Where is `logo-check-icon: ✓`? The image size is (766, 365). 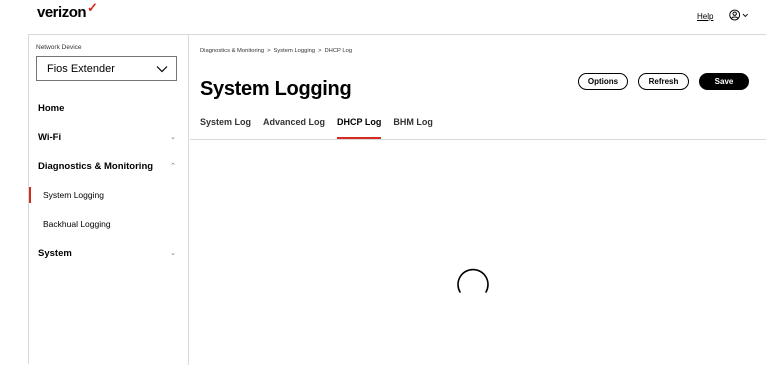 logo-check-icon: ✓ is located at coordinates (92, 7).